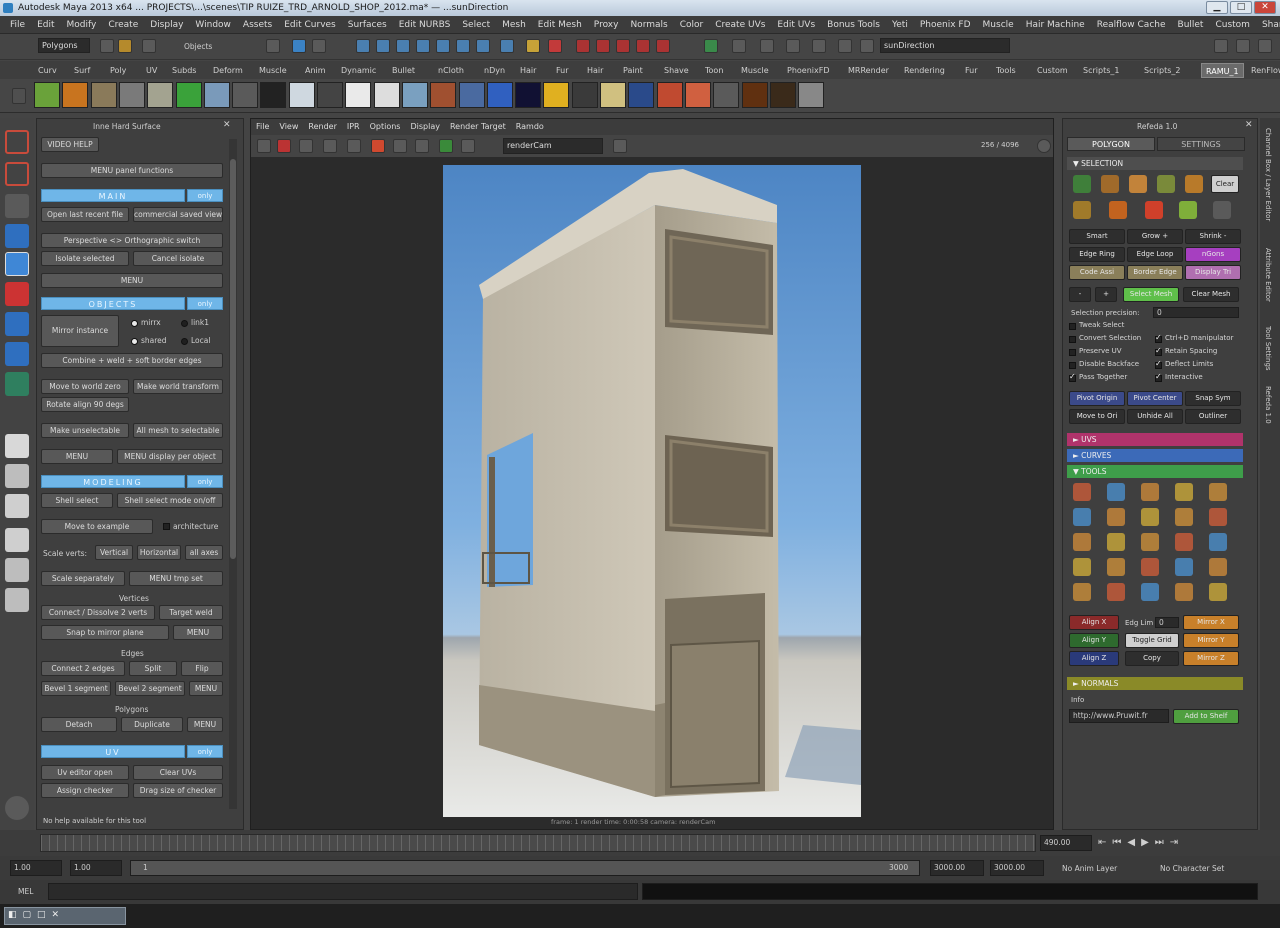 The height and width of the screenshot is (928, 1280). Describe the element at coordinates (1006, 70) in the screenshot. I see `shelf-tab-23: Tools` at that location.